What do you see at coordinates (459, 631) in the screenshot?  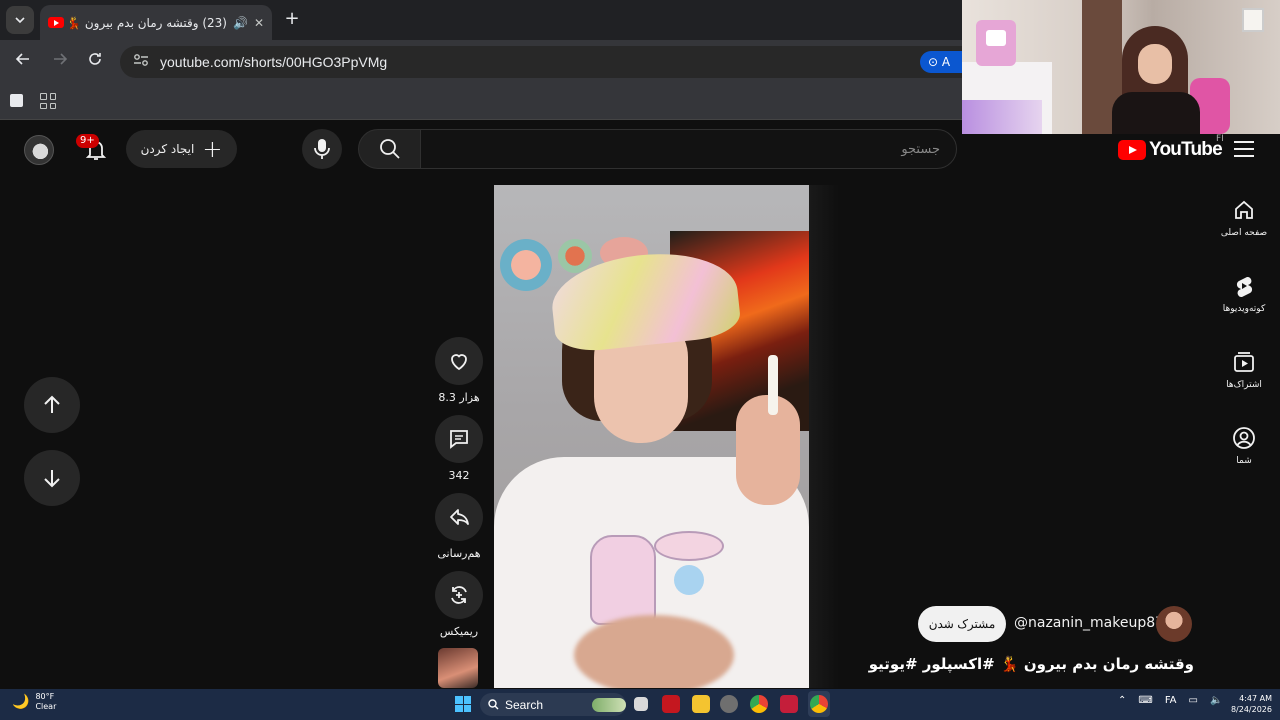 I see `remix-label: ریمیکس` at bounding box center [459, 631].